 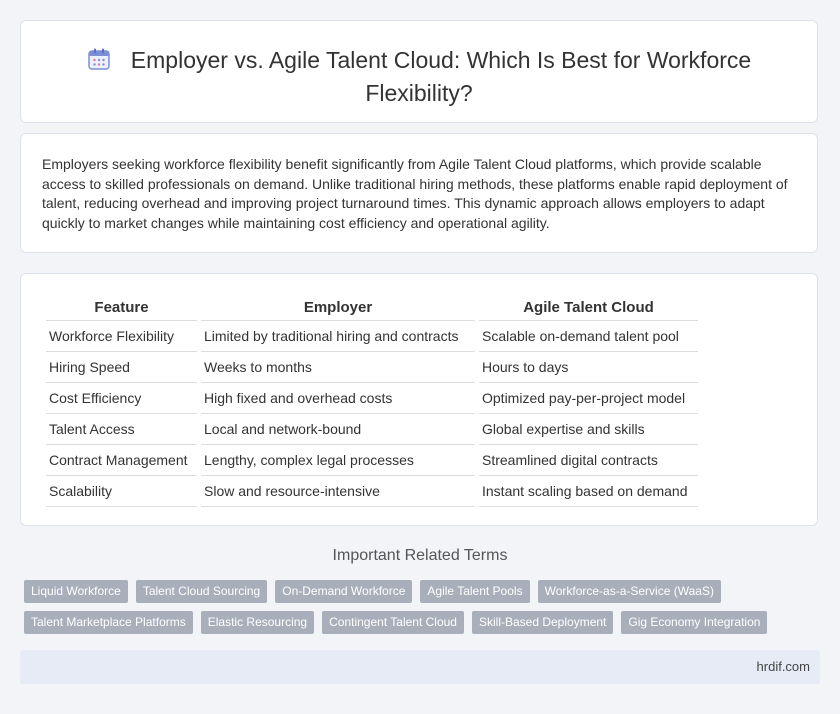 I want to click on tag-talent-cloud-sourcing: Talent Cloud Sourcing, so click(x=201, y=591).